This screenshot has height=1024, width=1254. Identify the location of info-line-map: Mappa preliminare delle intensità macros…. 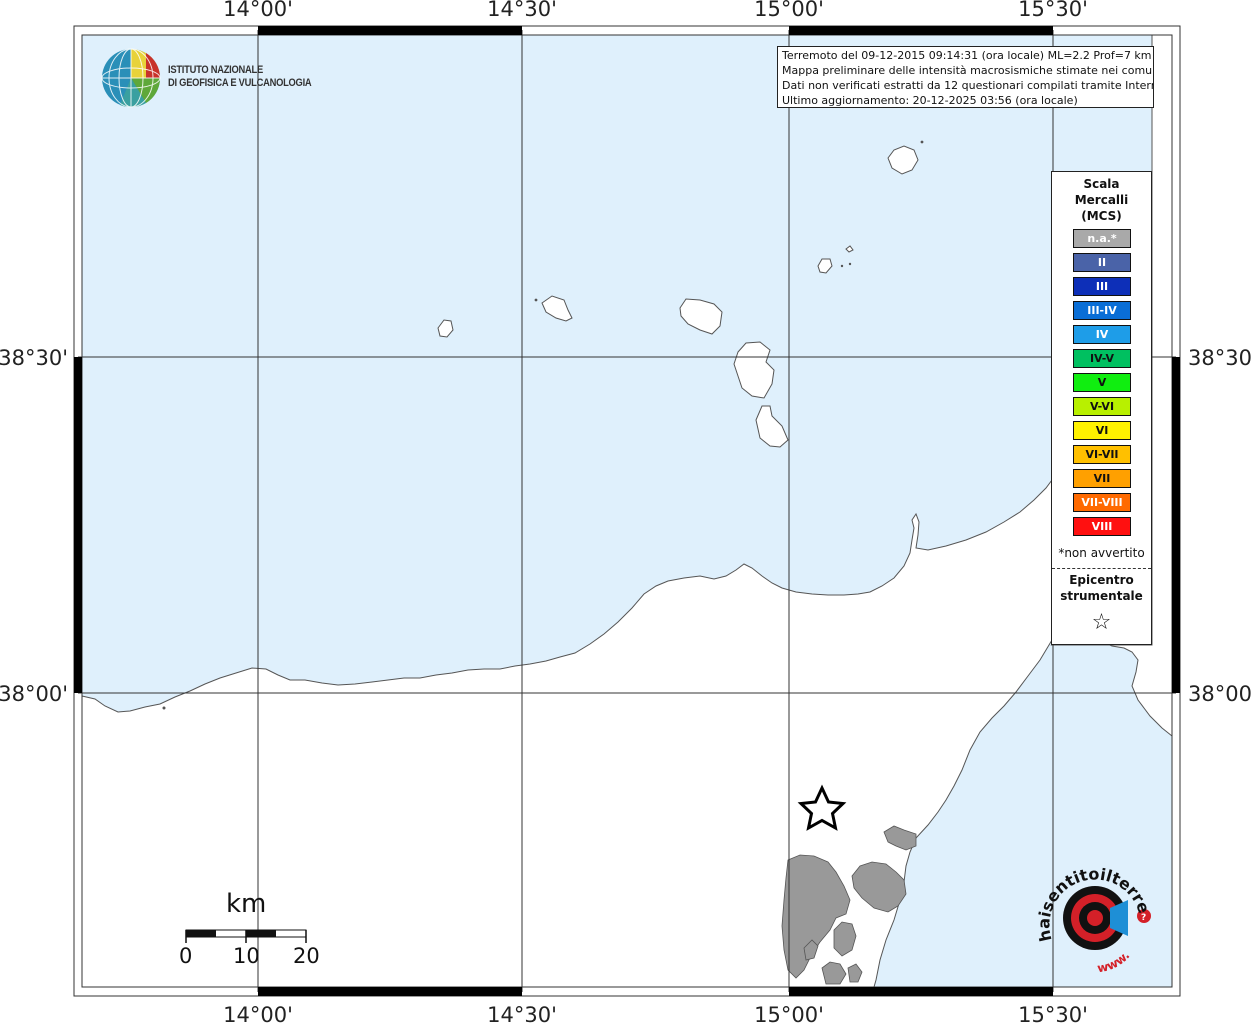
(968, 70).